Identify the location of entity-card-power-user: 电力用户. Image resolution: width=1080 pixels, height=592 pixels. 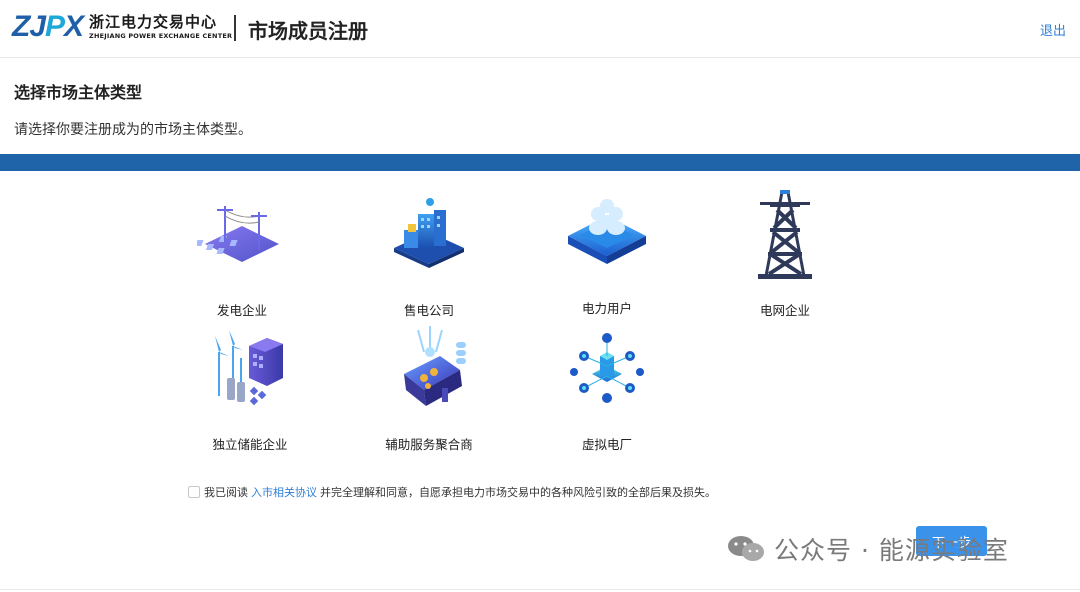
(607, 253).